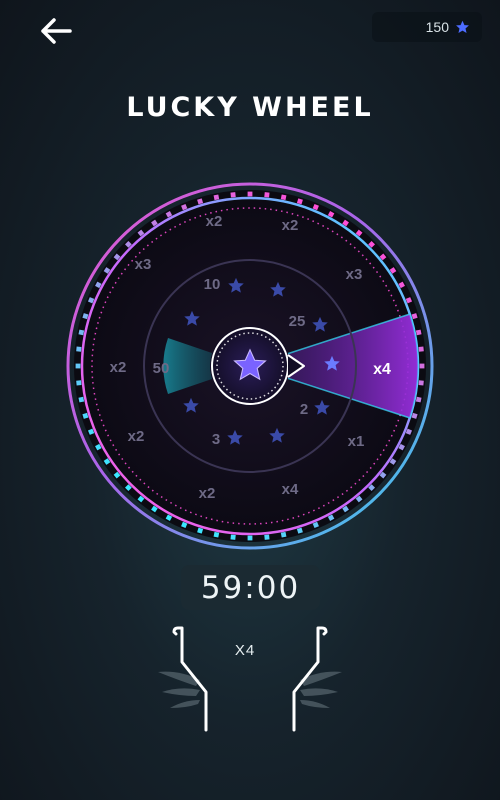  Describe the element at coordinates (356, 441) in the screenshot. I see `wheel-label-lower-right: x1` at that location.